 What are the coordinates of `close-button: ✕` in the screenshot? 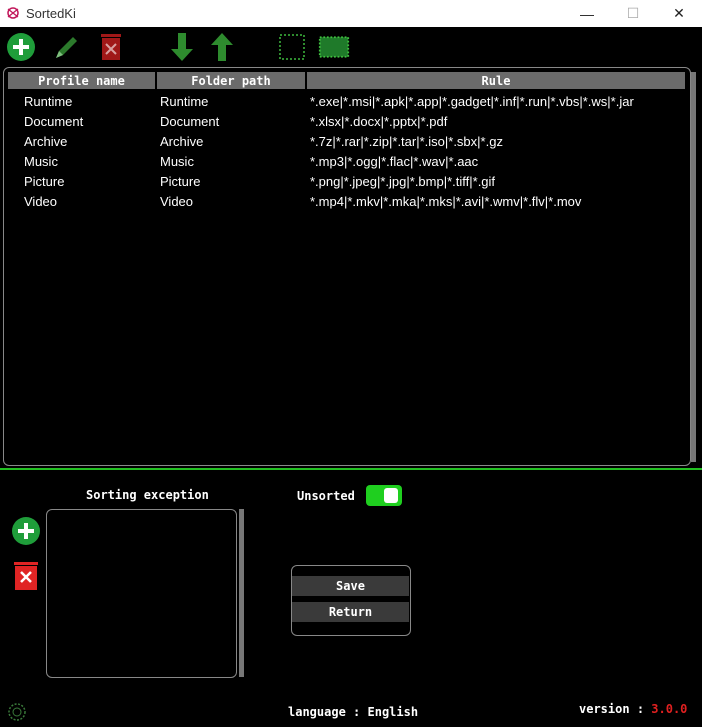 It's located at (679, 13).